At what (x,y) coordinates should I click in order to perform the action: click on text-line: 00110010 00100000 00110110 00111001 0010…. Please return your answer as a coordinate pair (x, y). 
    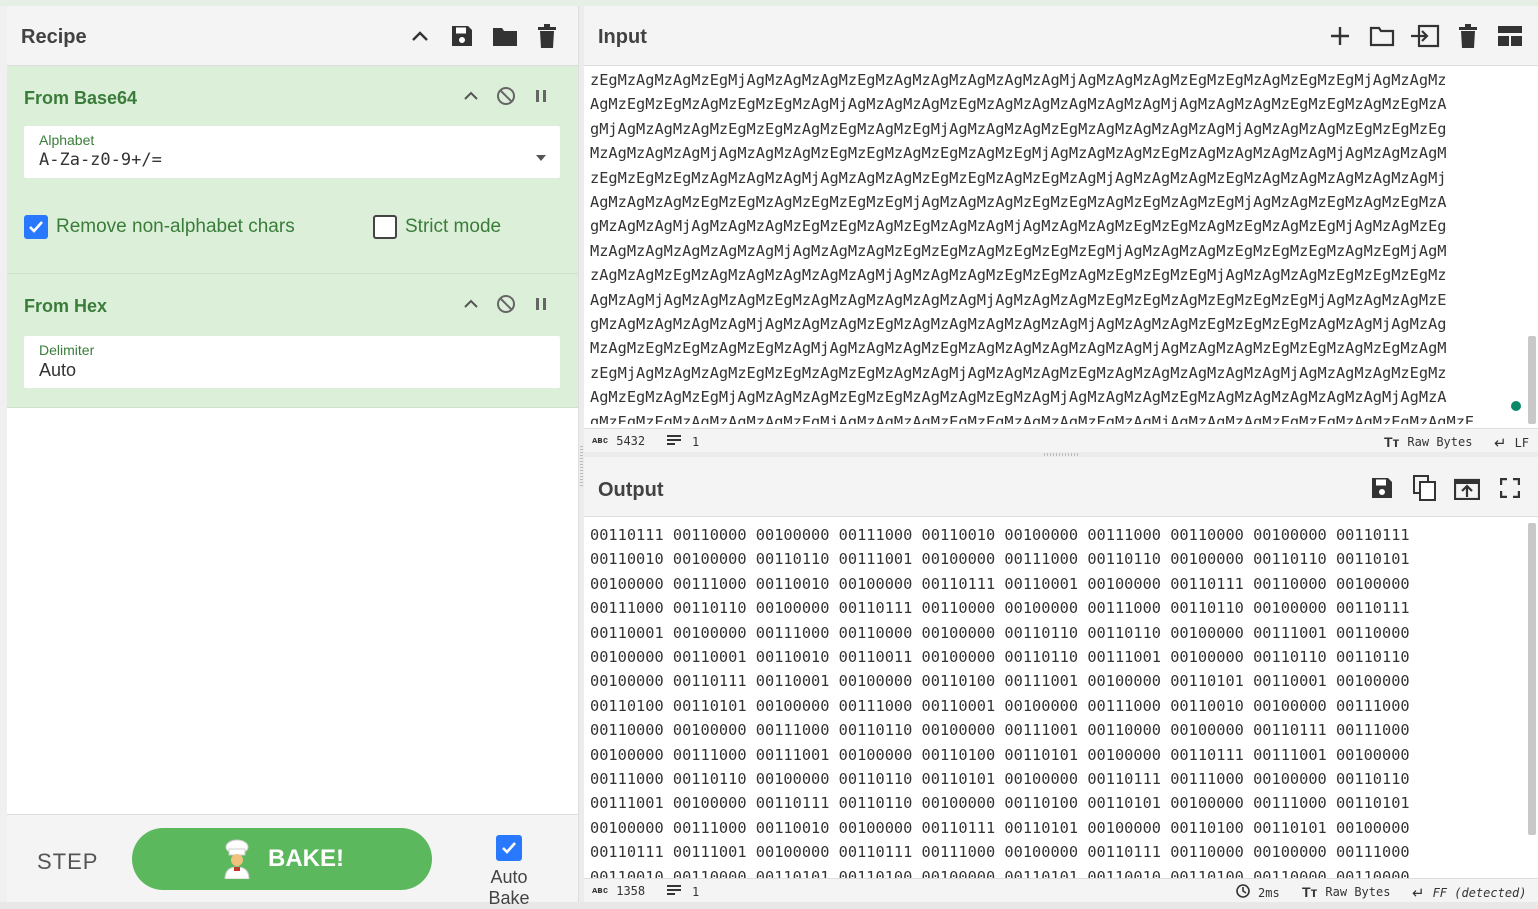
    Looking at the image, I should click on (1000, 559).